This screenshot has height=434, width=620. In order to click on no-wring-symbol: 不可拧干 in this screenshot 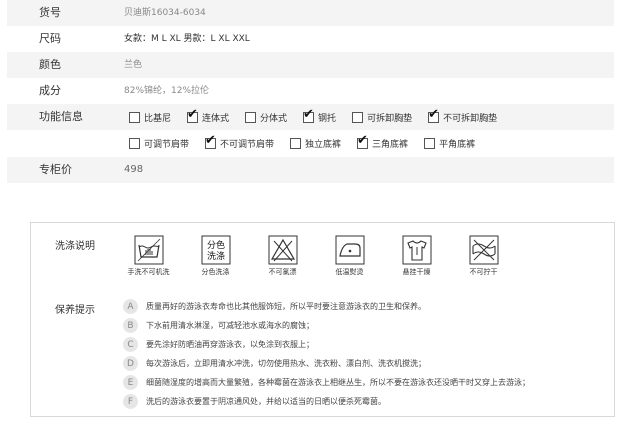, I will do `click(483, 256)`.